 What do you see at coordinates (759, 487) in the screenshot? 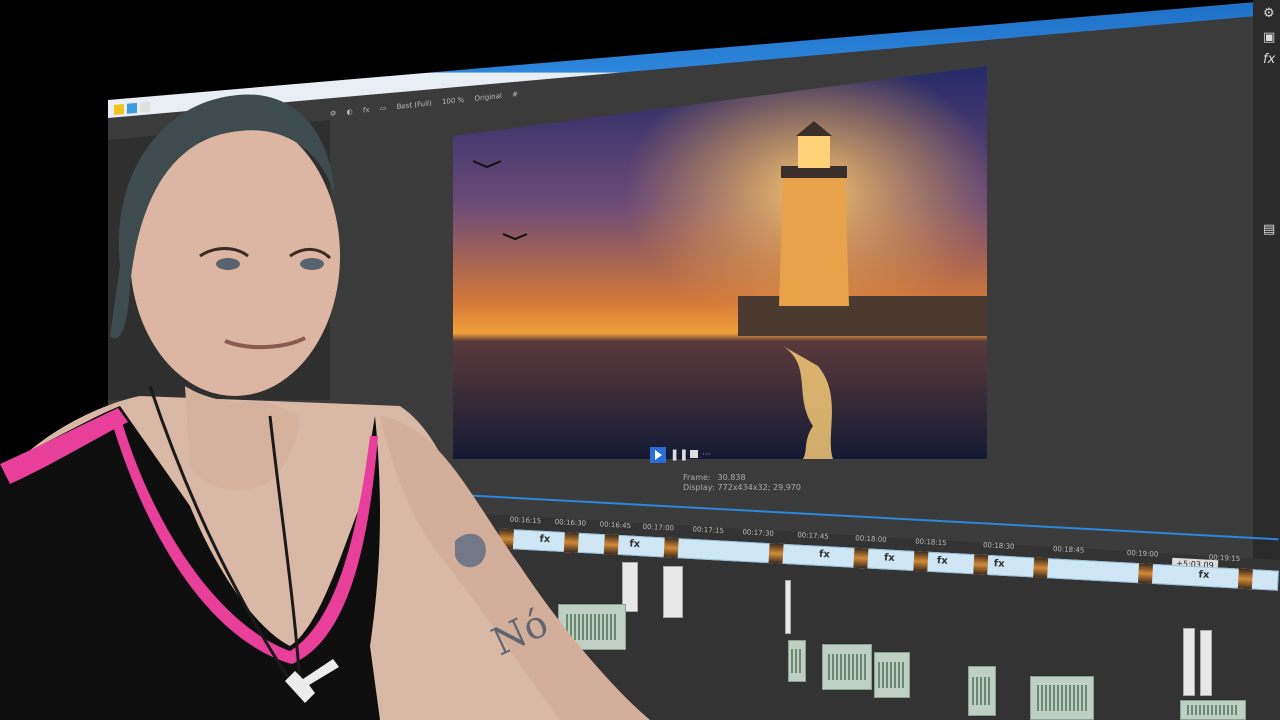
I see `display-value: 772x434x32; 29,970` at bounding box center [759, 487].